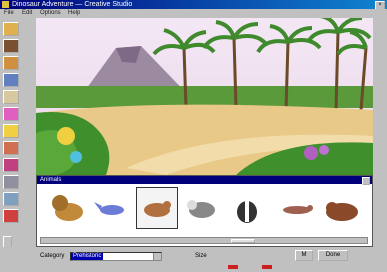 This screenshot has height=272, width=387. Describe the element at coordinates (11, 148) in the screenshot. I see `eraser-tool-icon` at that location.